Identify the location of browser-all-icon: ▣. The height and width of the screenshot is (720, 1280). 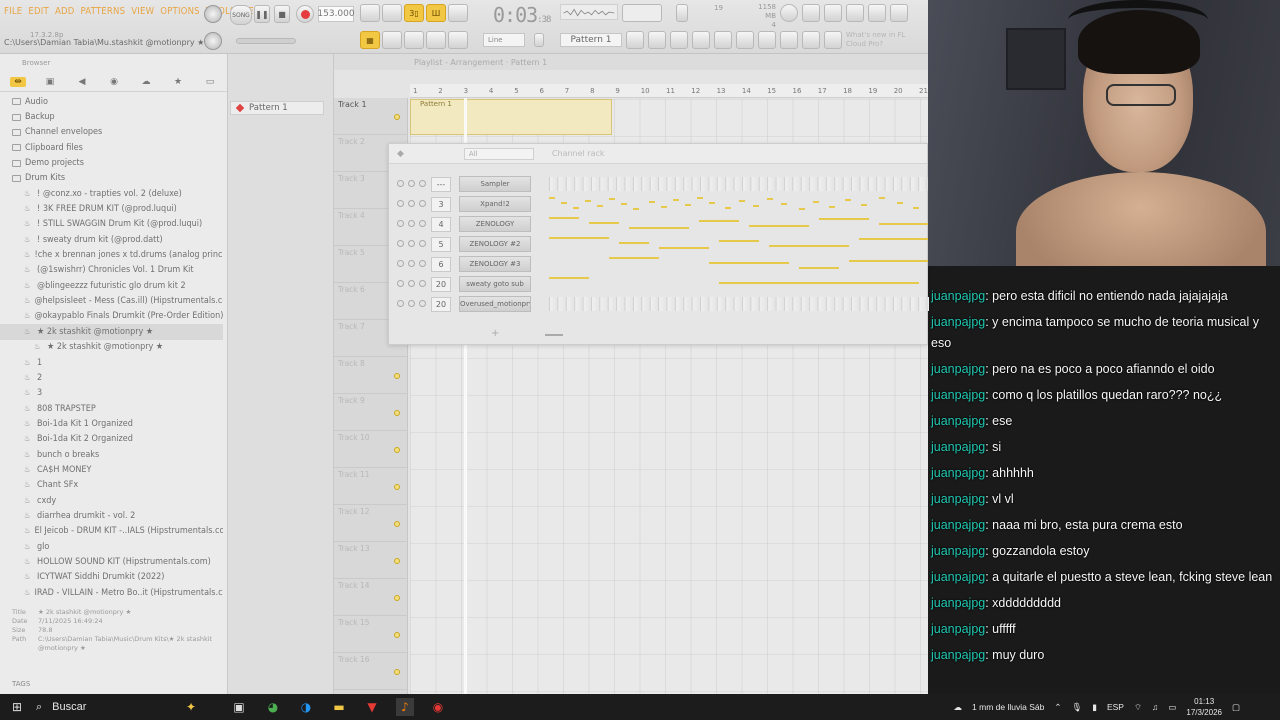
(50, 82).